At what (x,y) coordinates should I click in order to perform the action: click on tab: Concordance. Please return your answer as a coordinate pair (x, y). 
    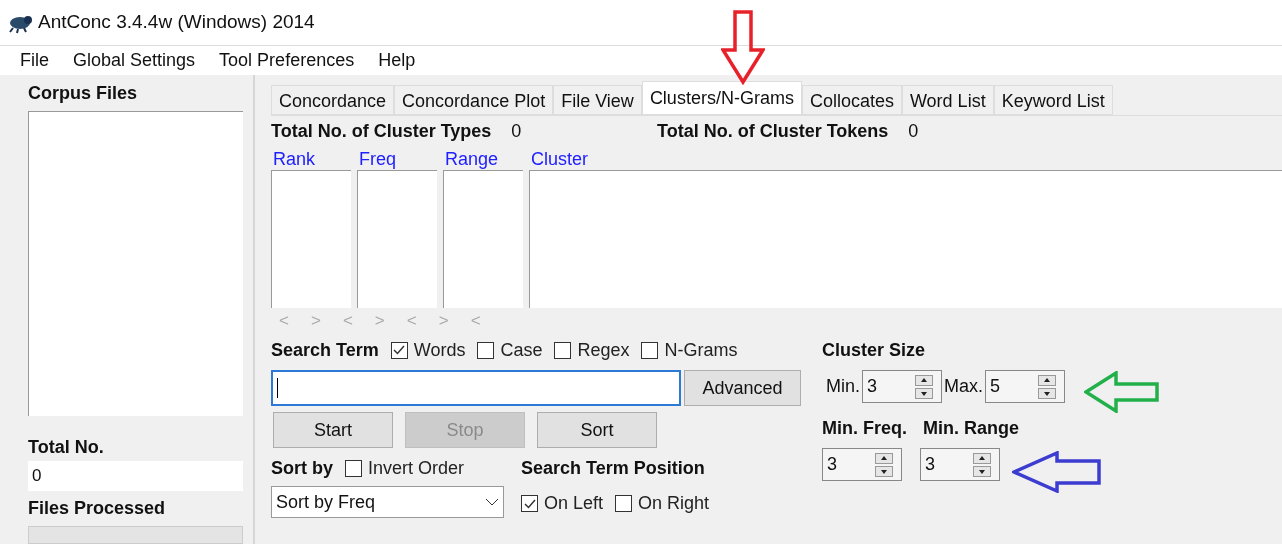
    Looking at the image, I should click on (333, 100).